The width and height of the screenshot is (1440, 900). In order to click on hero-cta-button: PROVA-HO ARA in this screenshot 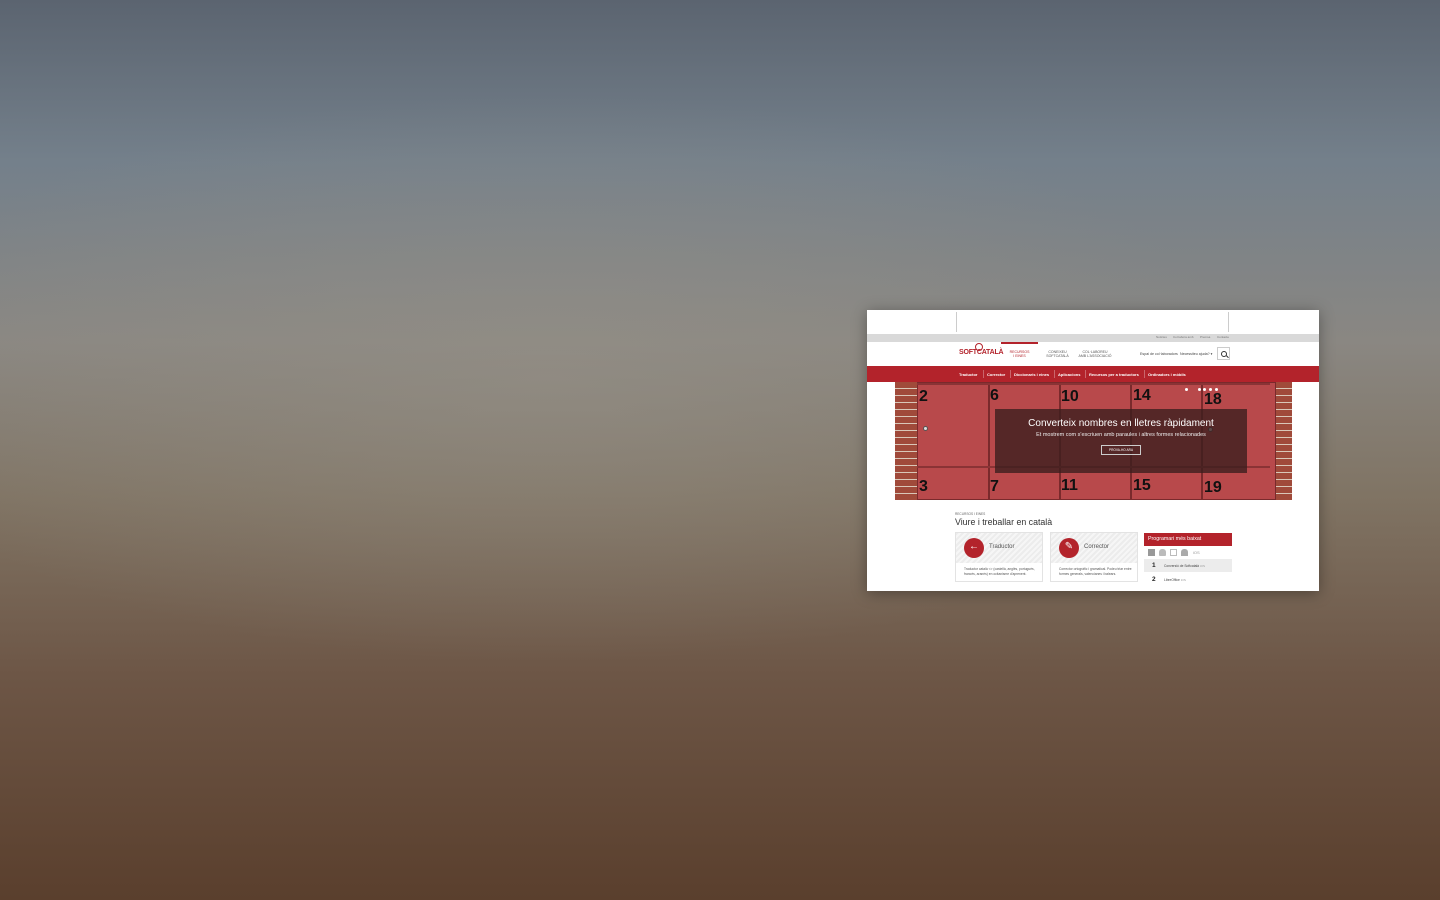, I will do `click(1121, 450)`.